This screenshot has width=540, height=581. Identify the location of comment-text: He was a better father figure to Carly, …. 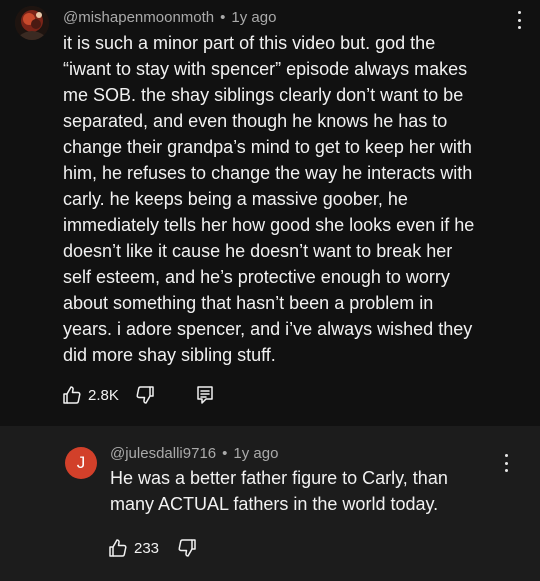
(279, 491).